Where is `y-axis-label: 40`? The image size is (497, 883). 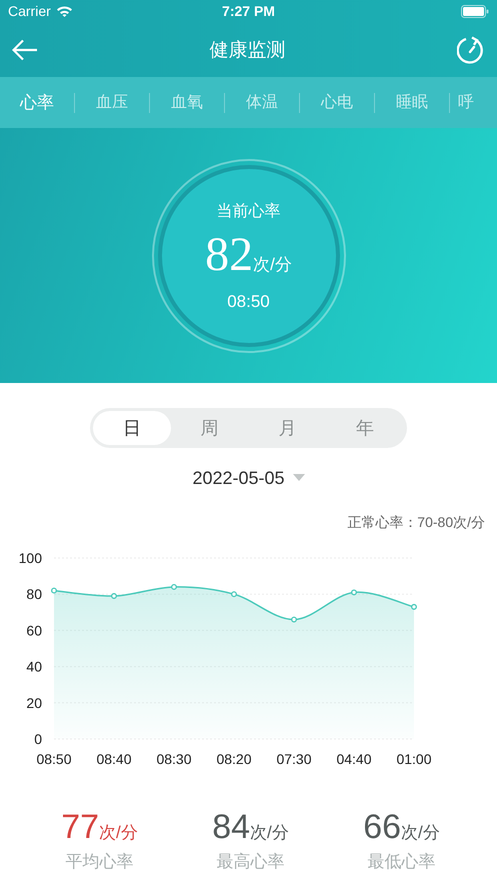
y-axis-label: 40 is located at coordinates (34, 666).